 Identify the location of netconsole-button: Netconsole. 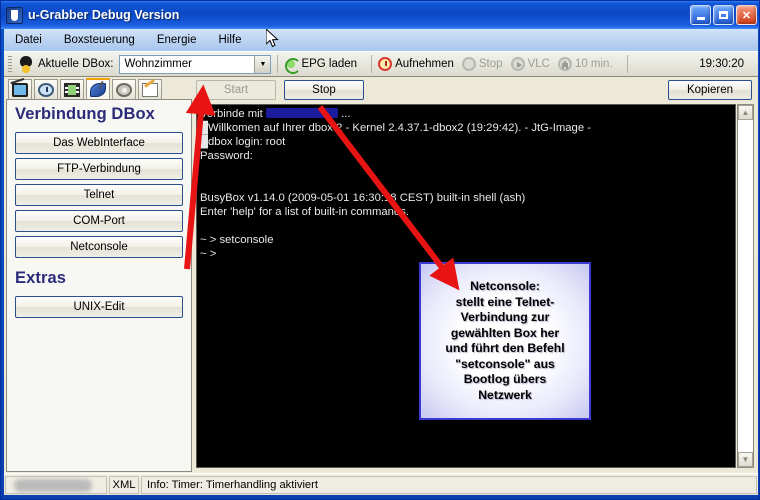
(99, 247).